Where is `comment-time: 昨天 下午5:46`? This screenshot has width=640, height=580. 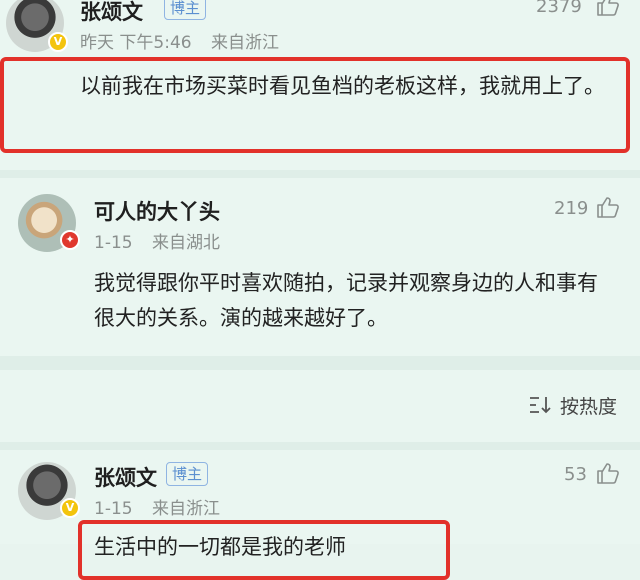 comment-time: 昨天 下午5:46 is located at coordinates (136, 43).